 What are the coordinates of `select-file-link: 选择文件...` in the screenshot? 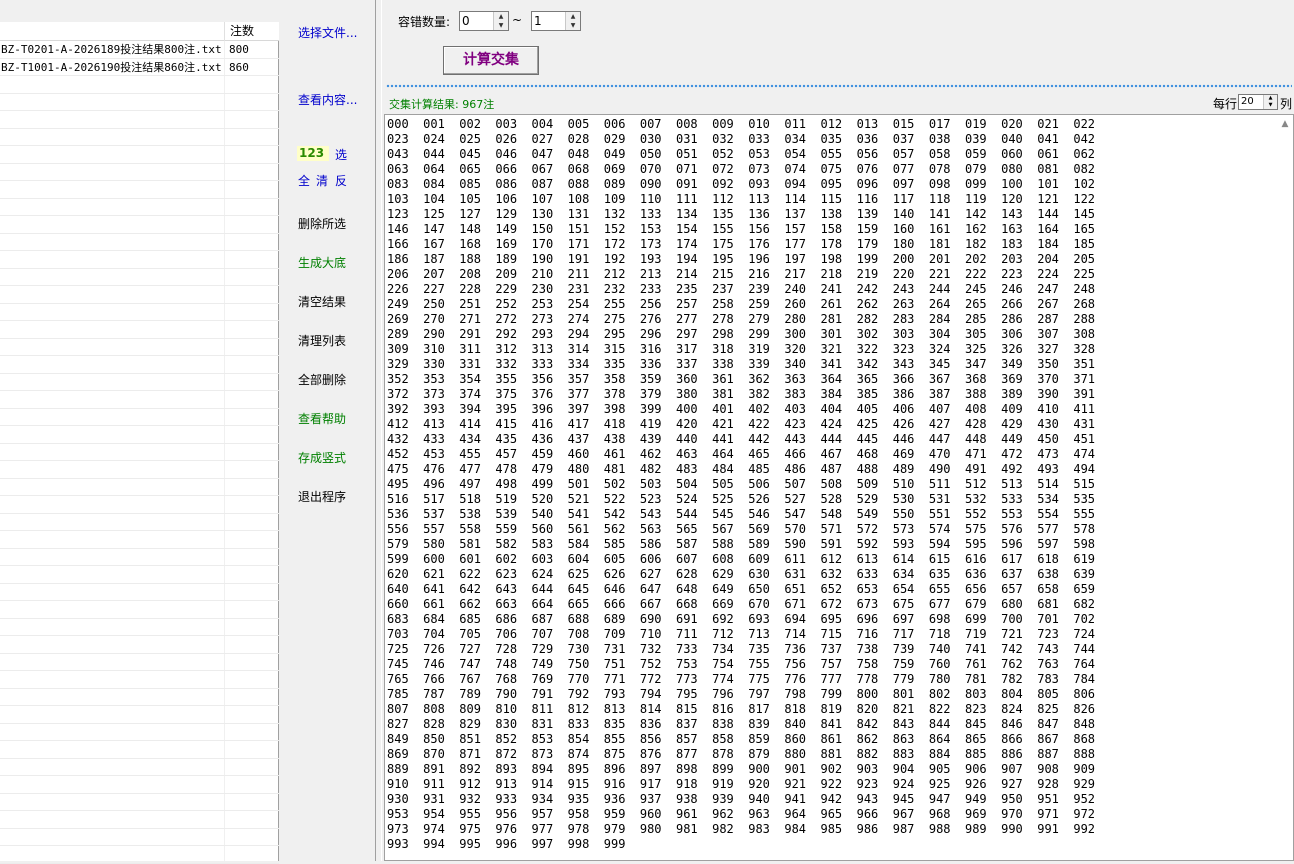 It's located at (327, 32).